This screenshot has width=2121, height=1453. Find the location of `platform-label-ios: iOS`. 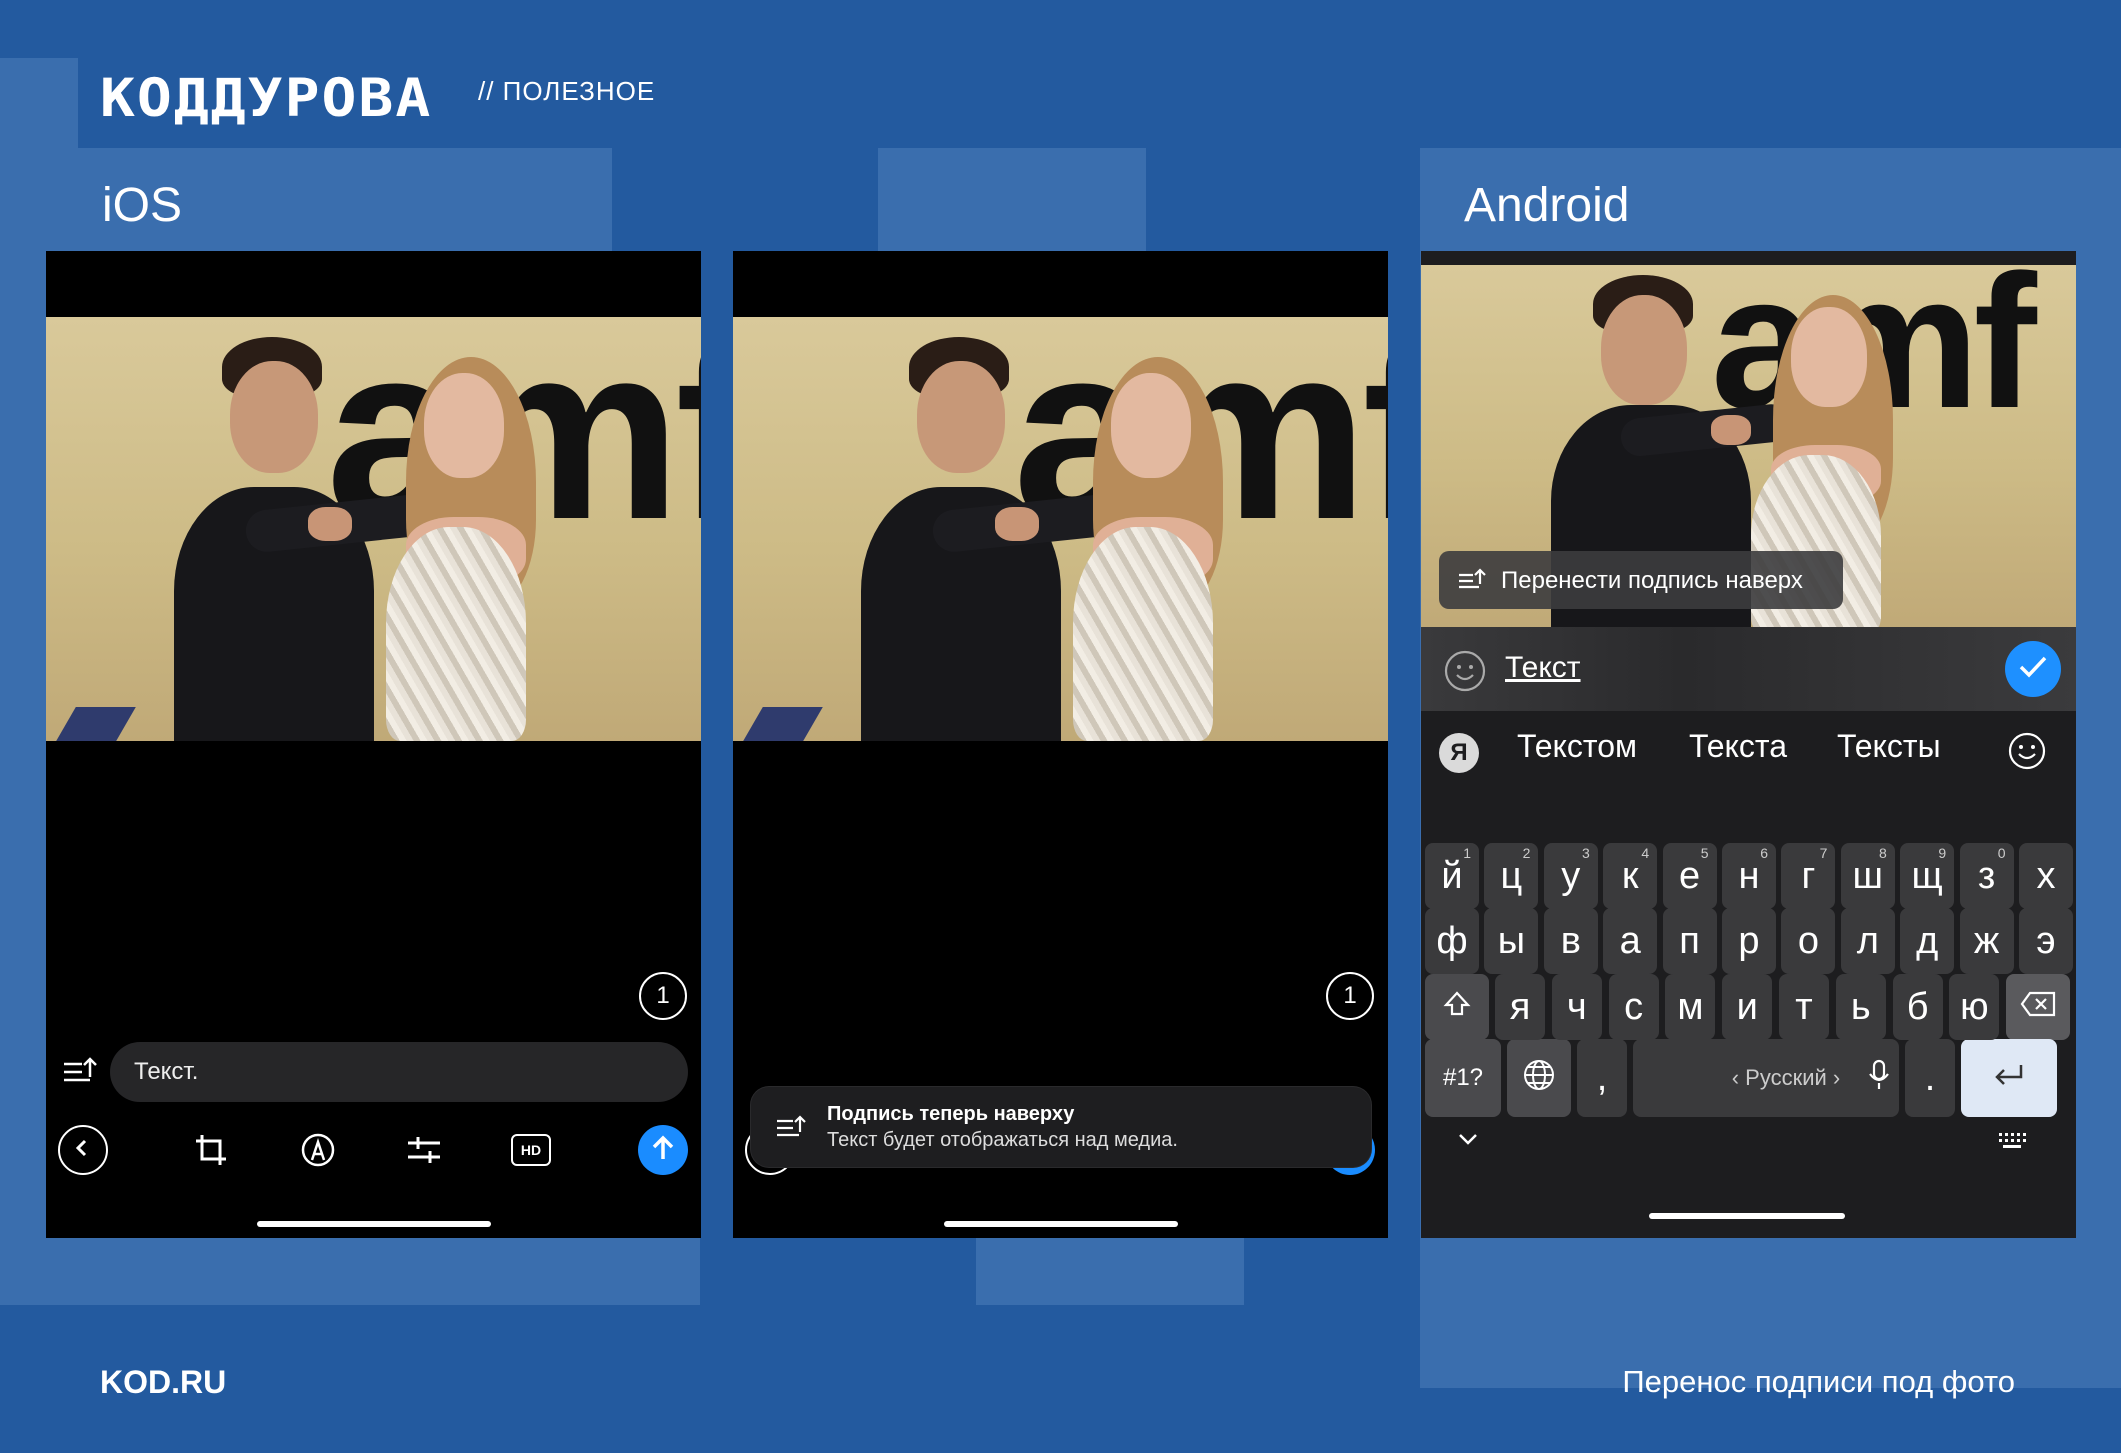

platform-label-ios: iOS is located at coordinates (142, 205).